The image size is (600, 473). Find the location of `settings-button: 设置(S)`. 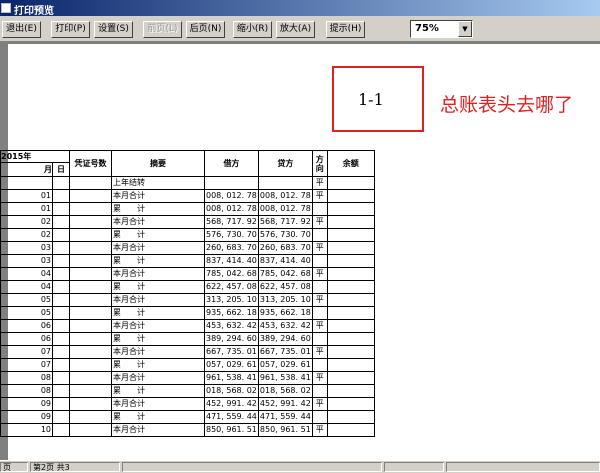

settings-button: 设置(S) is located at coordinates (113, 29).